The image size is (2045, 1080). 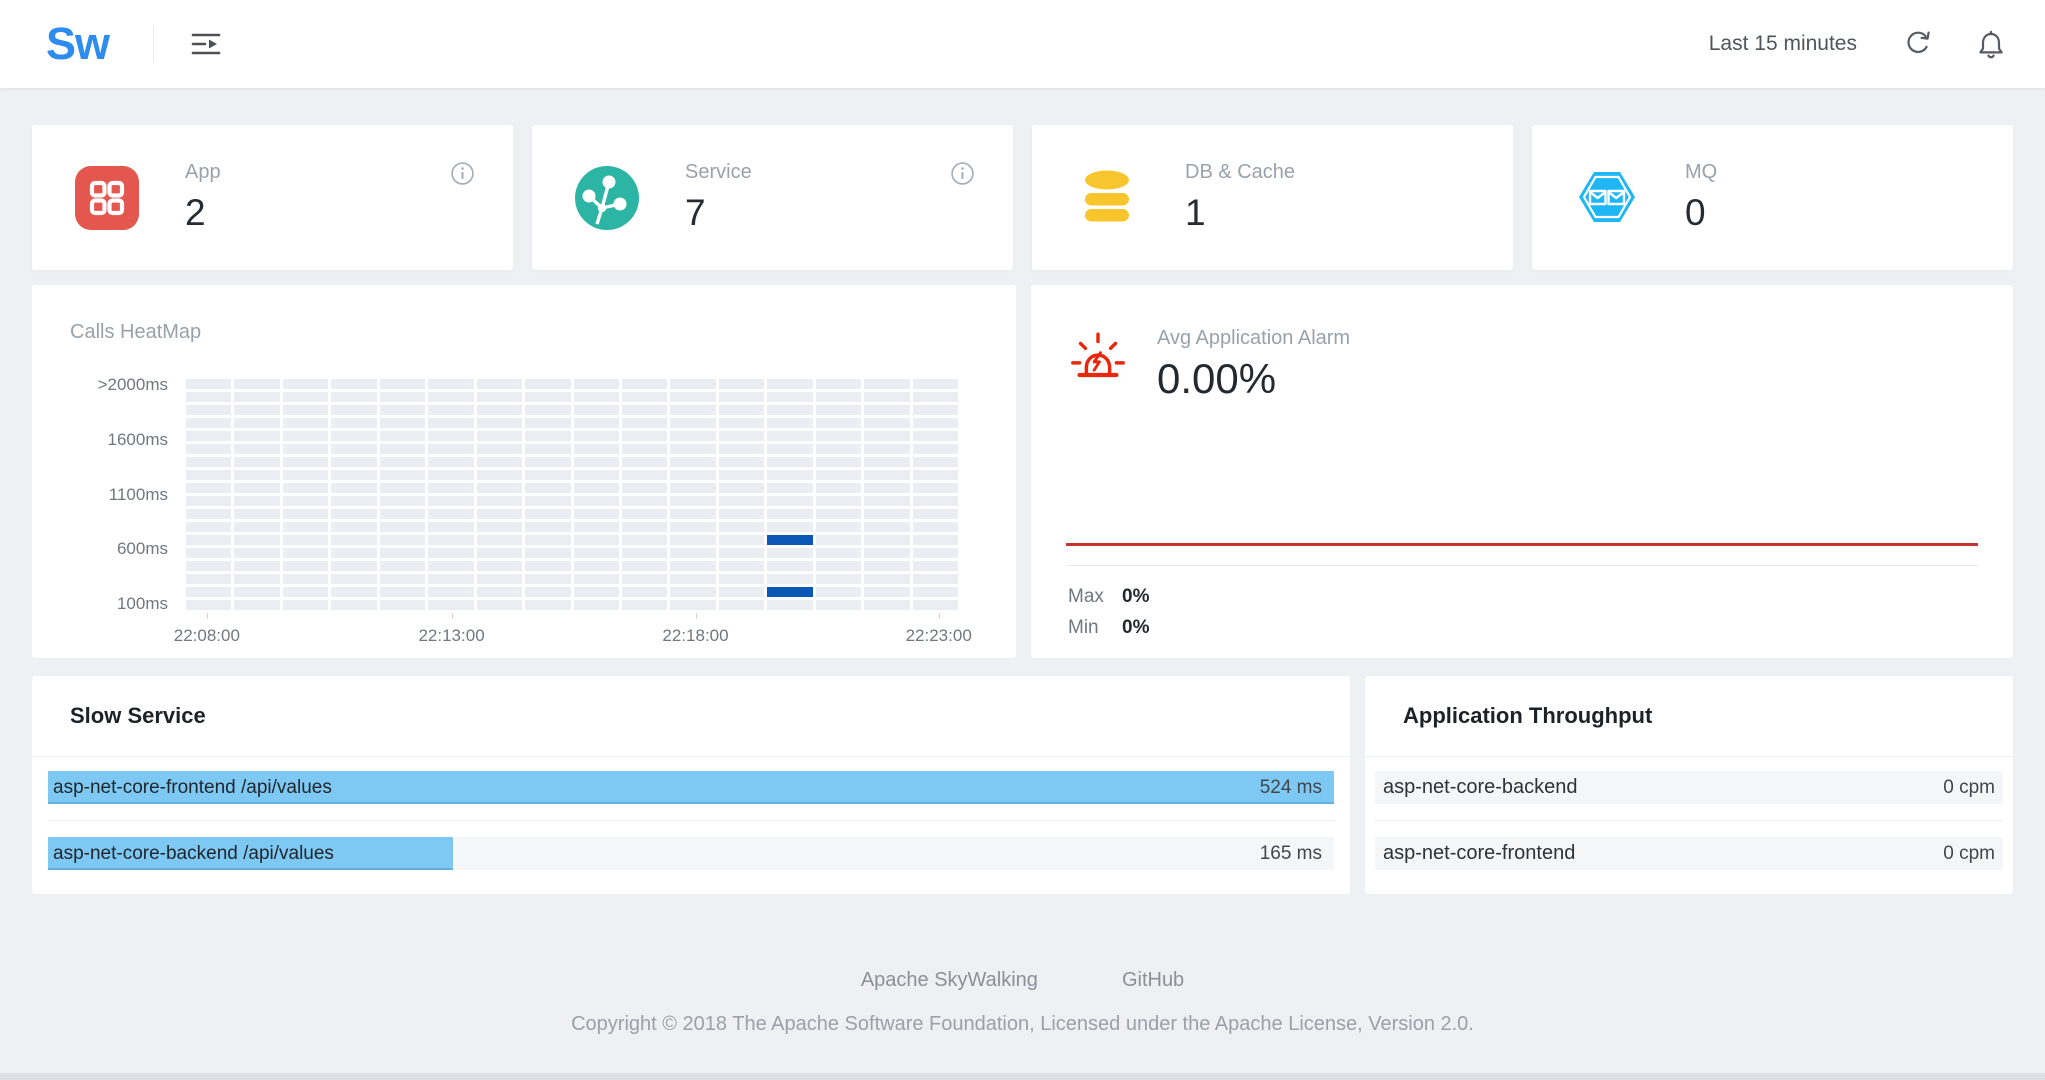 What do you see at coordinates (1254, 338) in the screenshot?
I see `alarm-title: Avg Application Alarm` at bounding box center [1254, 338].